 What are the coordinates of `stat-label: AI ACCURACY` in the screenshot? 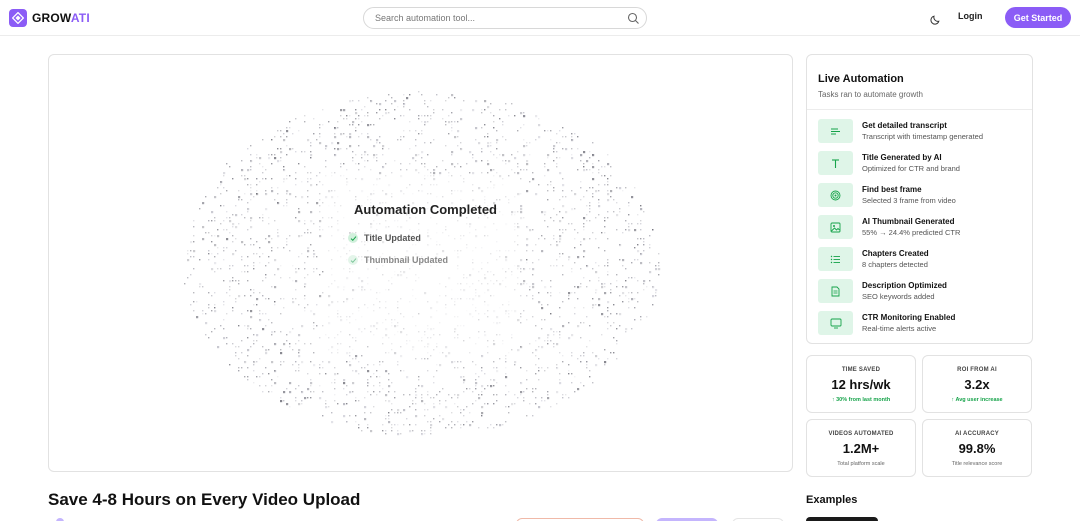 It's located at (977, 434).